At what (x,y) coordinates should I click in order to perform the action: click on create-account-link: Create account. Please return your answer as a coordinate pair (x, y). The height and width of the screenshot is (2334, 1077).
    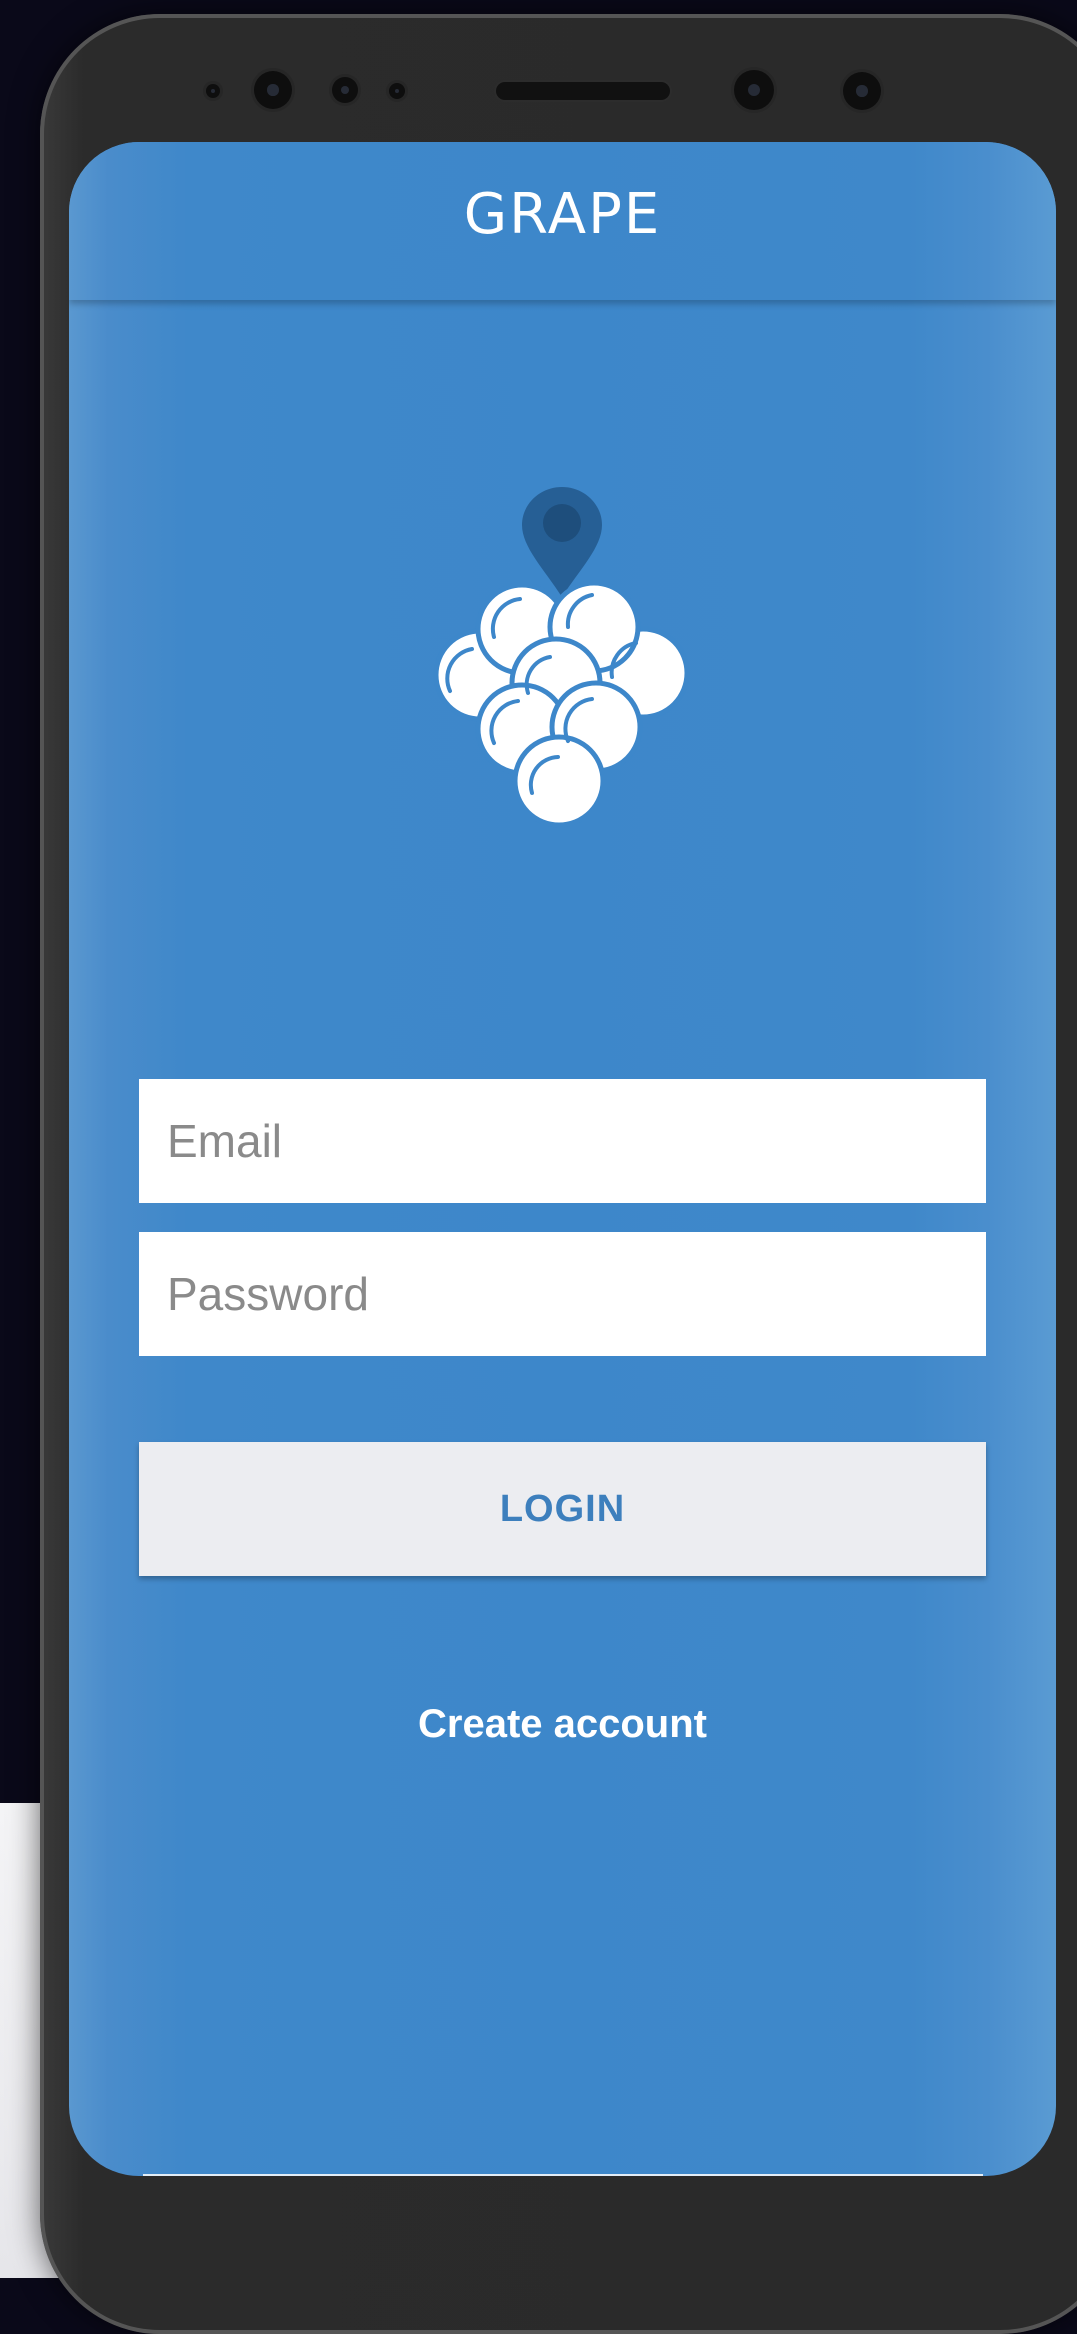
    Looking at the image, I should click on (562, 1724).